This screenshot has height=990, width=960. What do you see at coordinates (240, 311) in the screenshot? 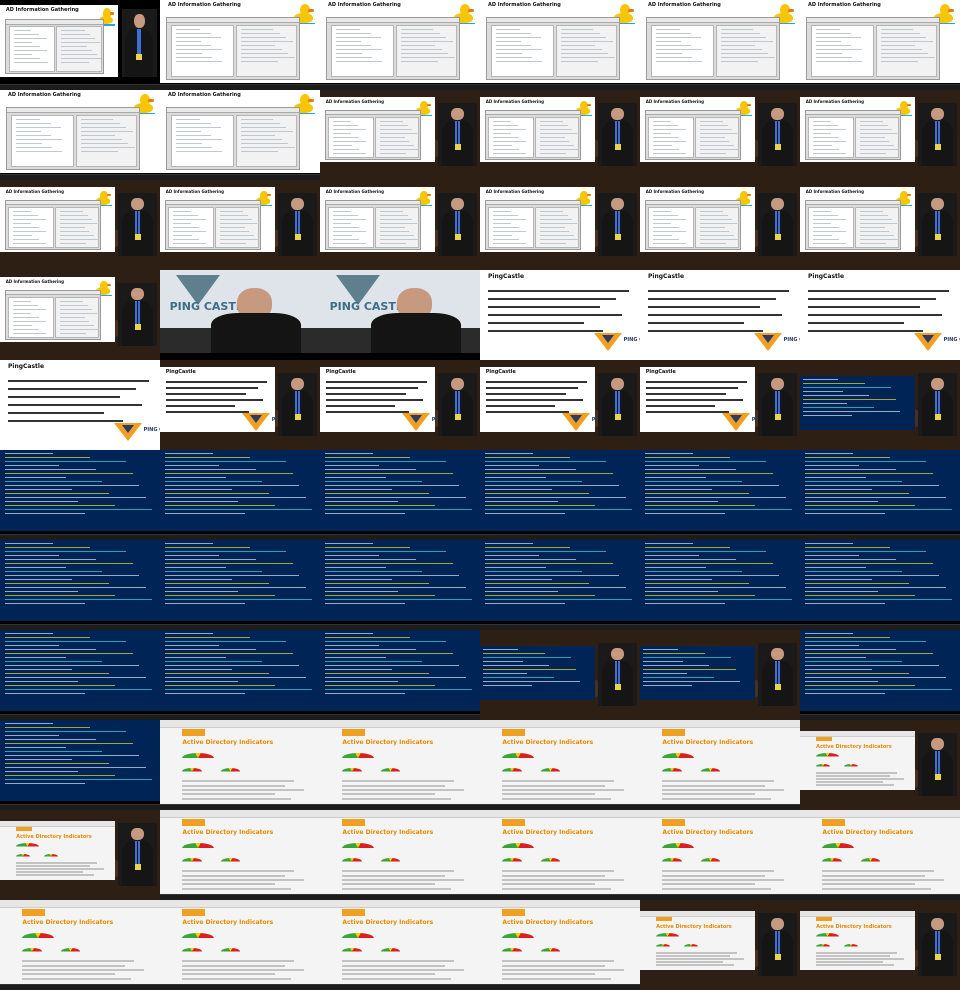
I see `presenter-camera-shot: PING CASTLE` at bounding box center [240, 311].